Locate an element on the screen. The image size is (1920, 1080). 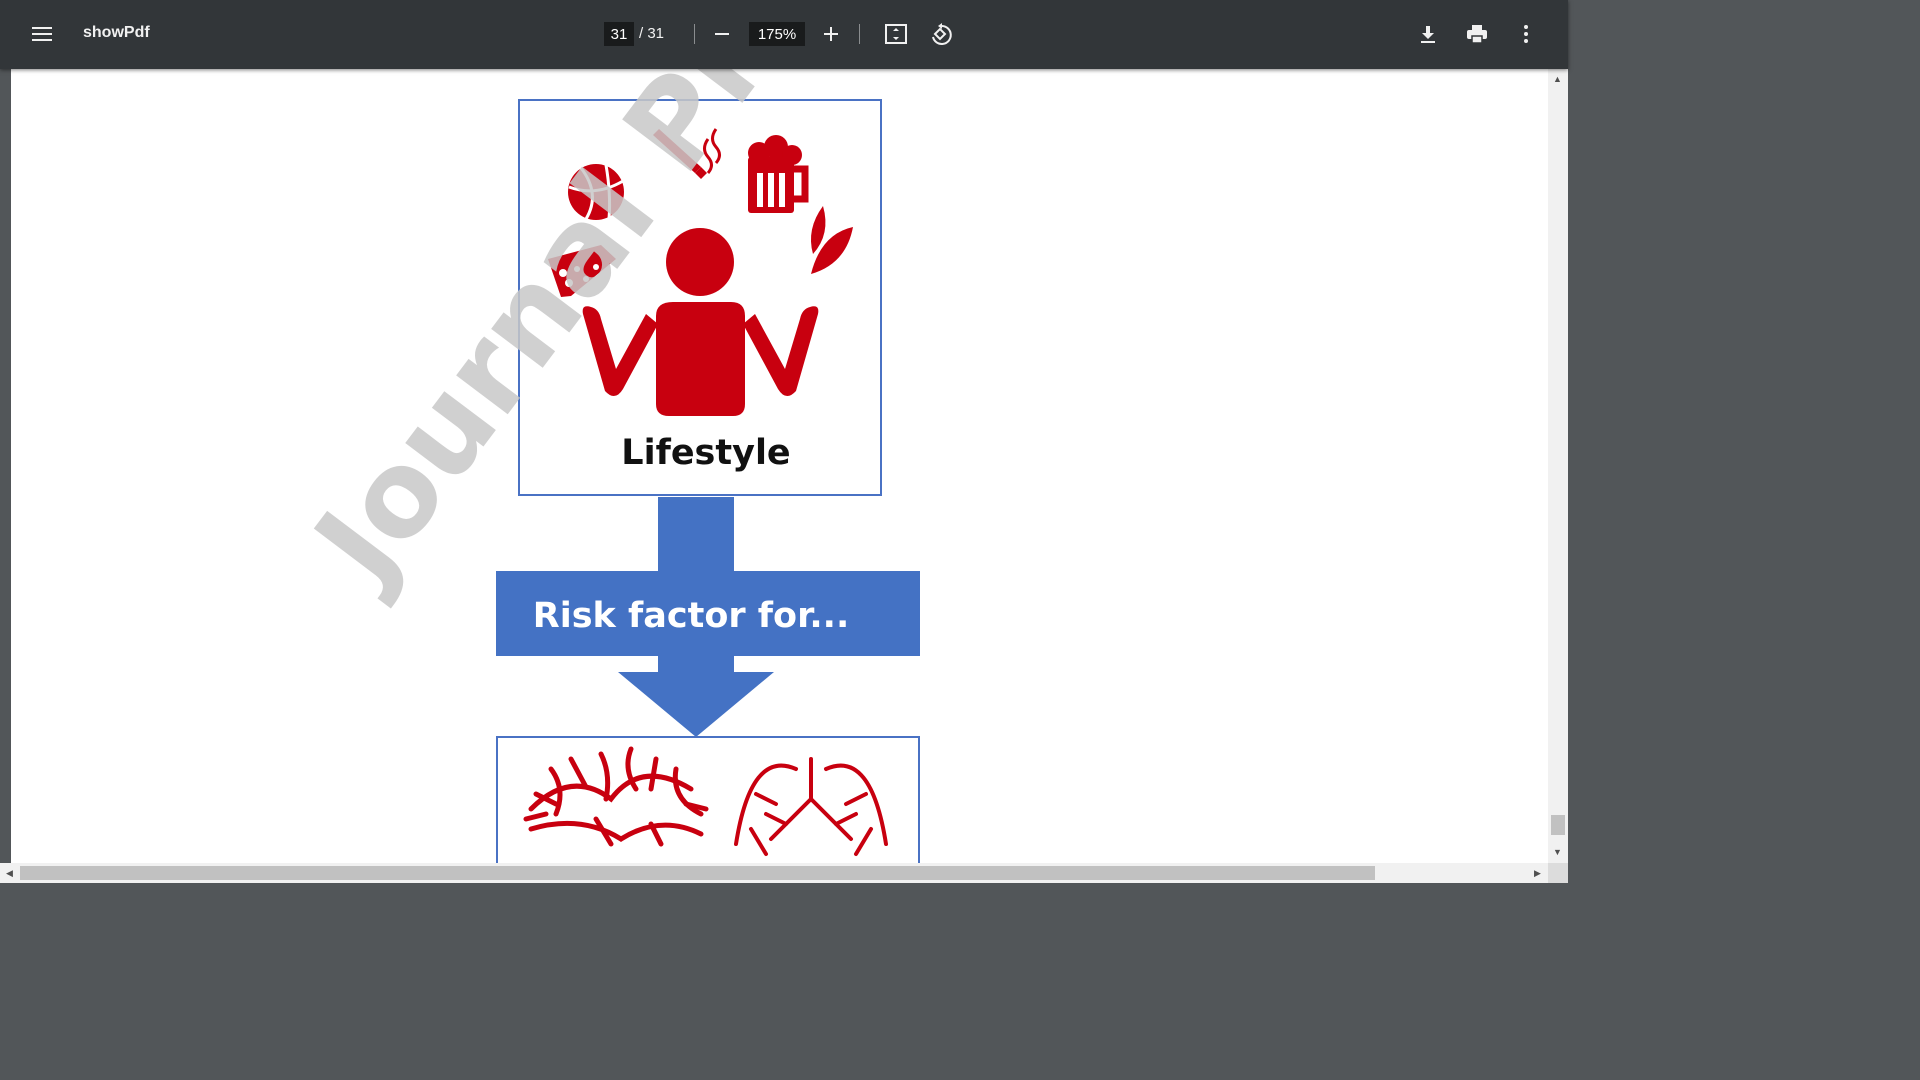
menu-icon is located at coordinates (42, 34).